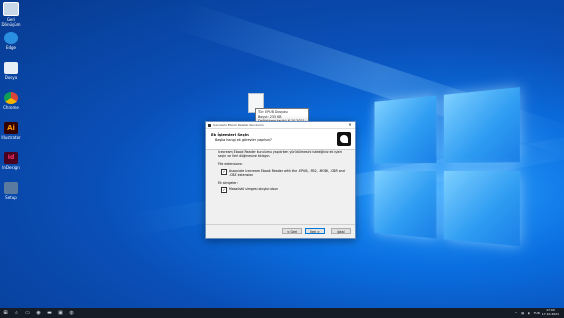  Describe the element at coordinates (449, 170) in the screenshot. I see `windows-logo-wallpaper` at that location.